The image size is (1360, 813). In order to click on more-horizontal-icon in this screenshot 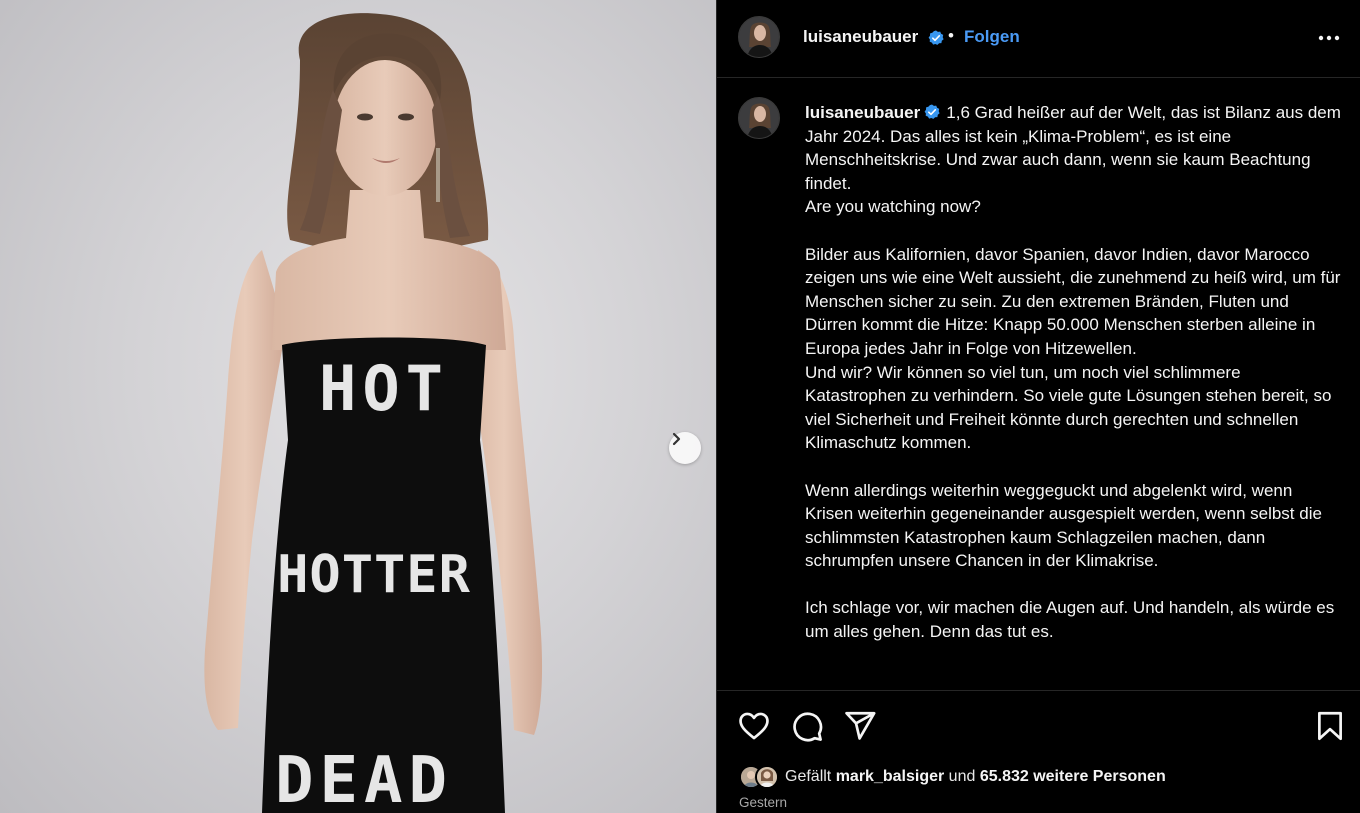, I will do `click(1329, 38)`.